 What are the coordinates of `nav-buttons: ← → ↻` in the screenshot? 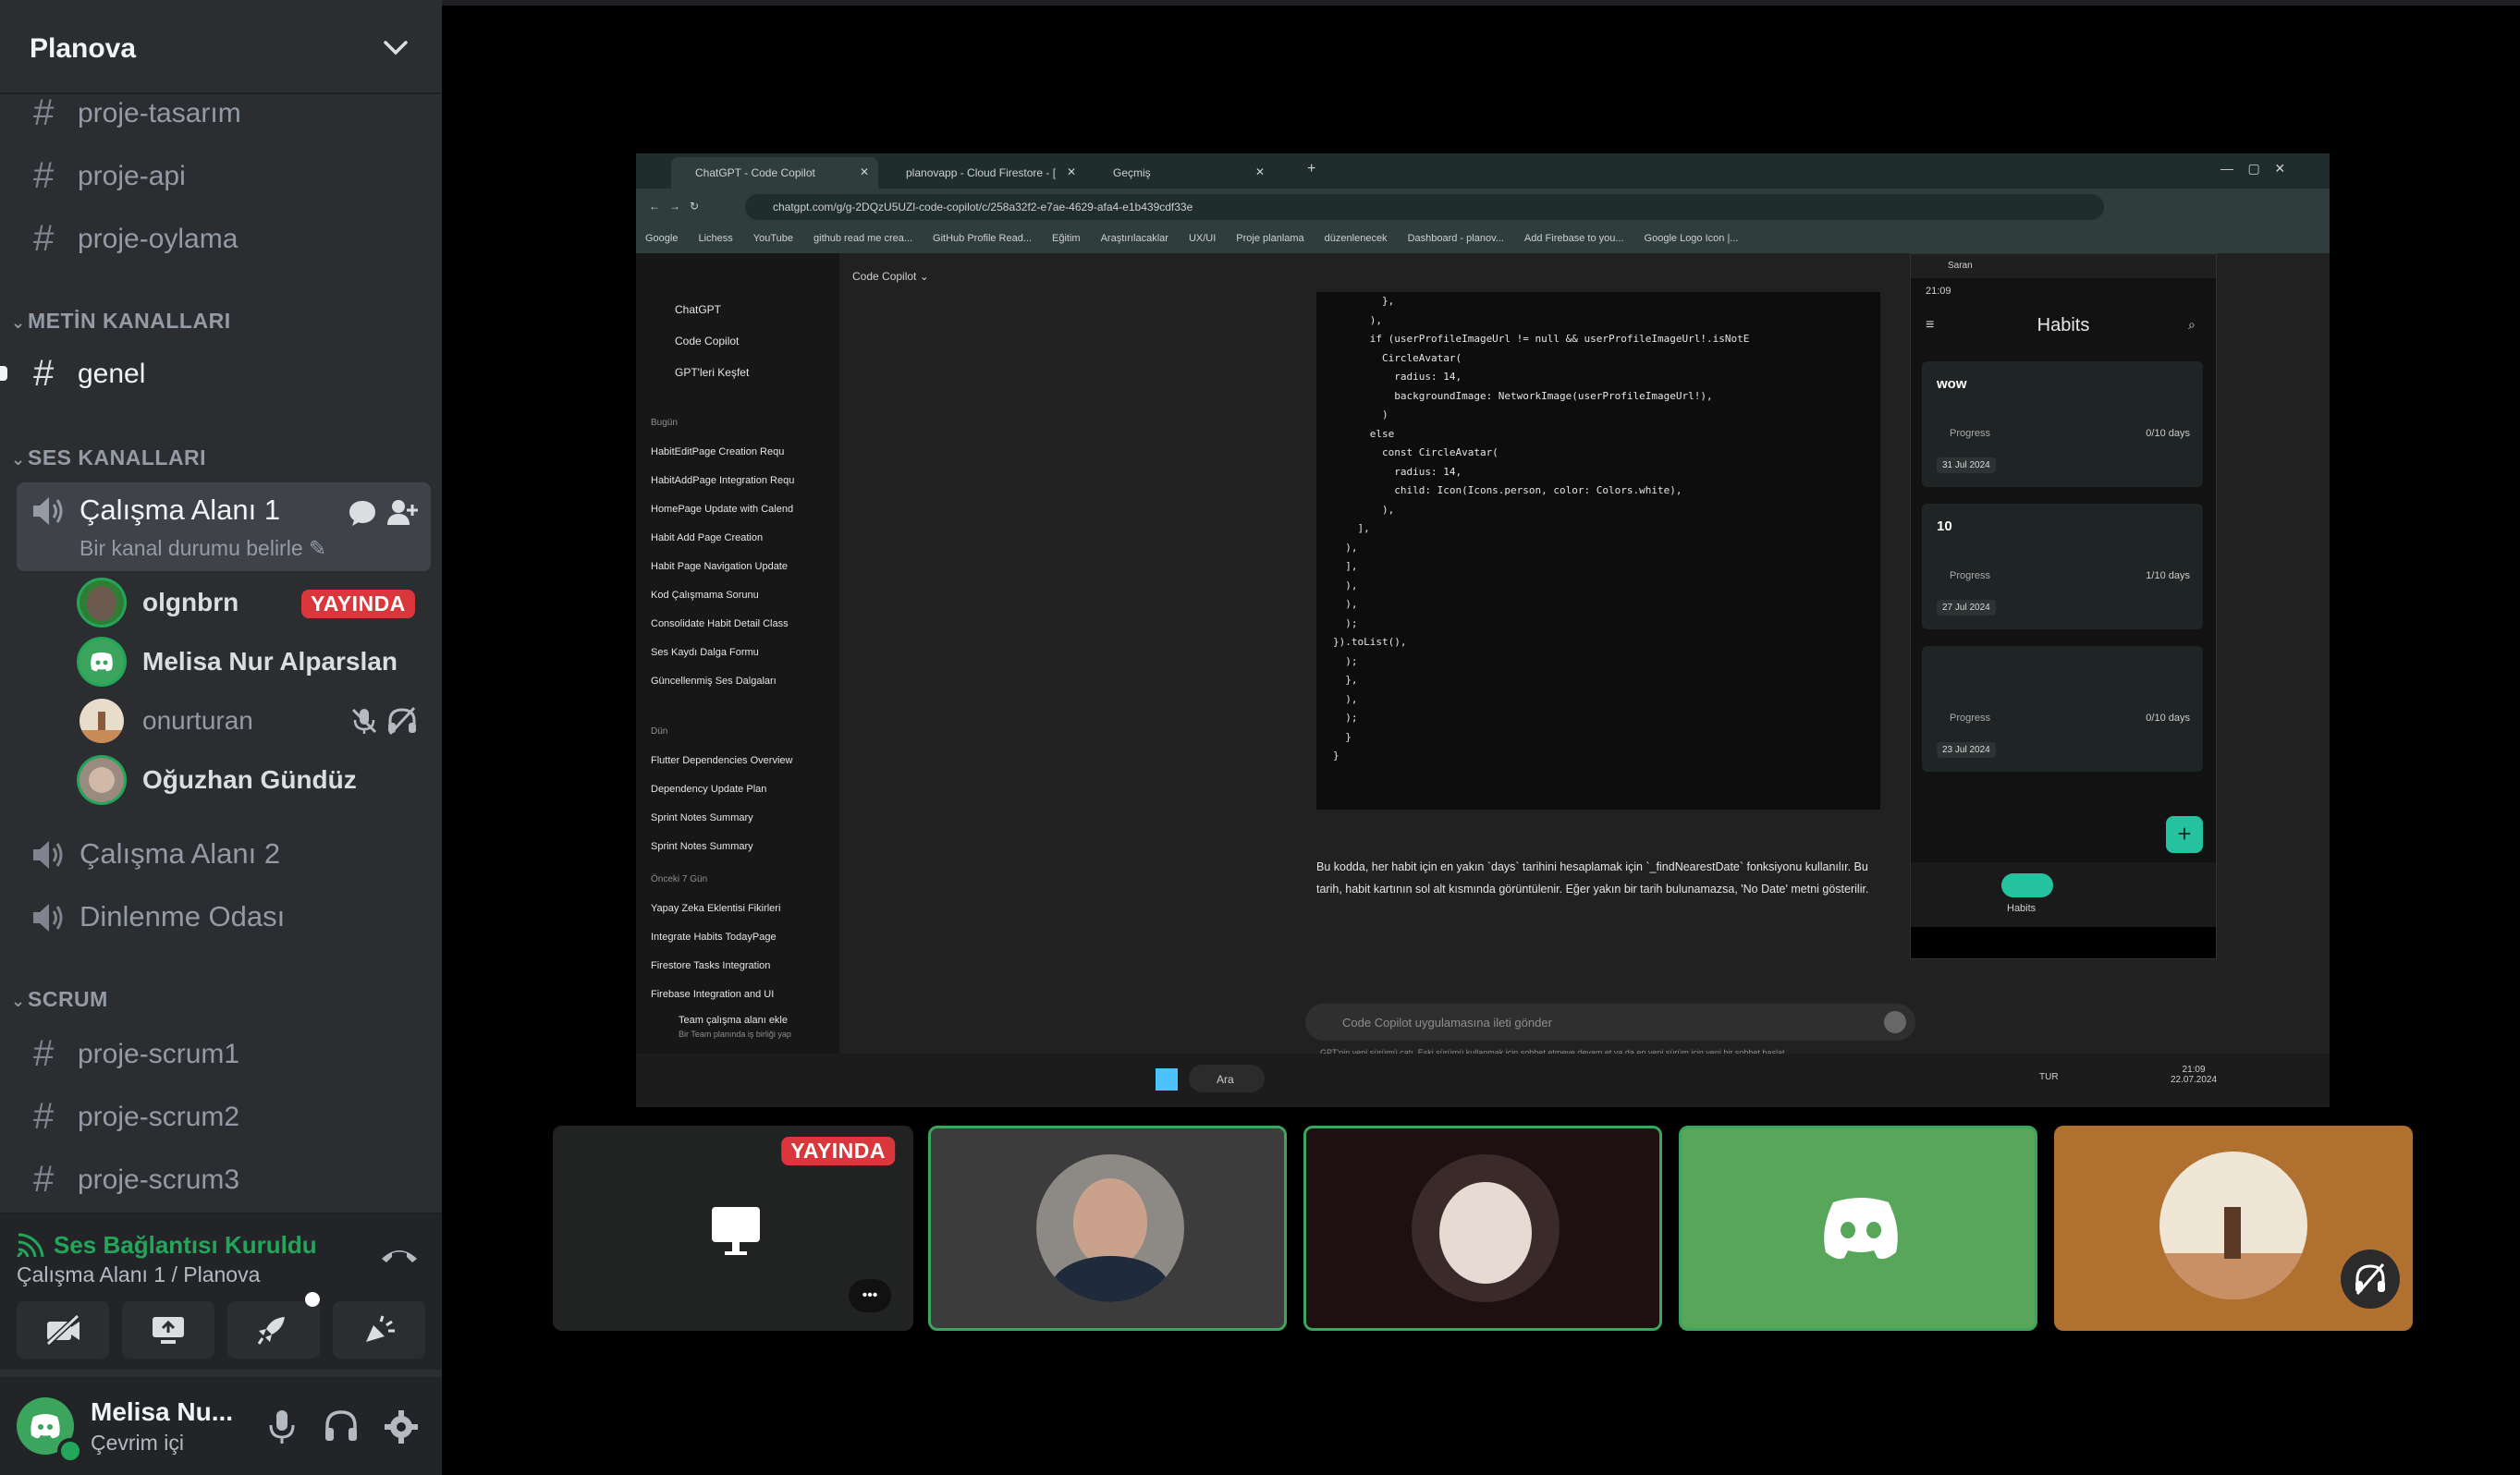 It's located at (674, 206).